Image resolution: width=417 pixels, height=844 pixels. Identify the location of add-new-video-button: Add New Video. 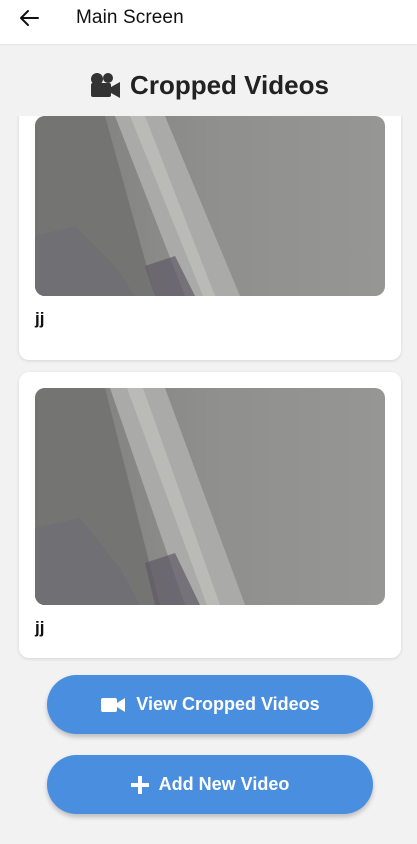
(210, 784).